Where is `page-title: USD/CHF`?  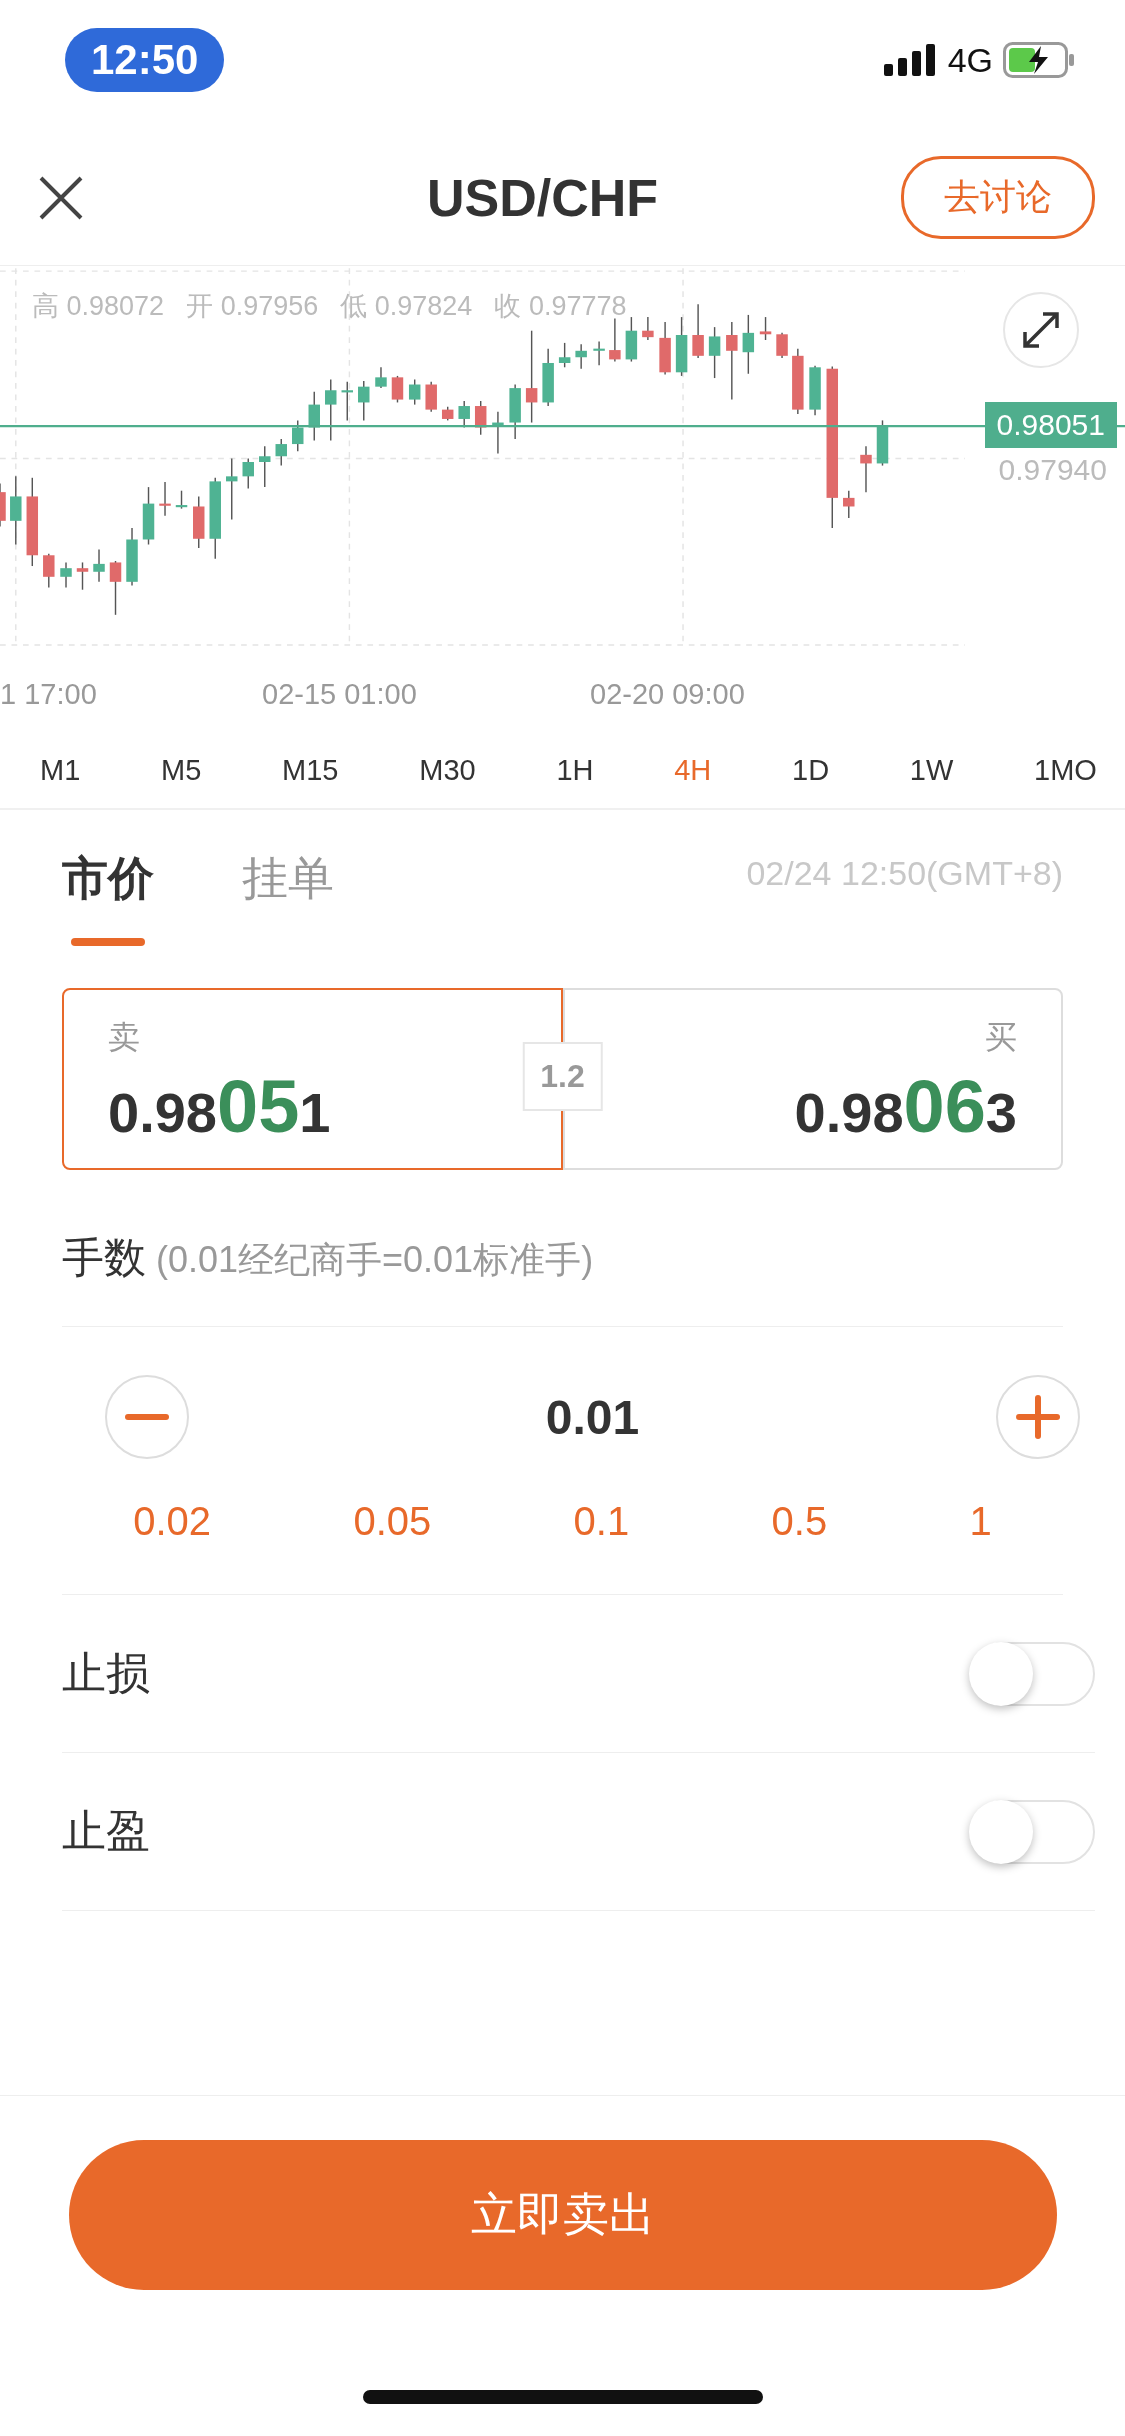 page-title: USD/CHF is located at coordinates (542, 197).